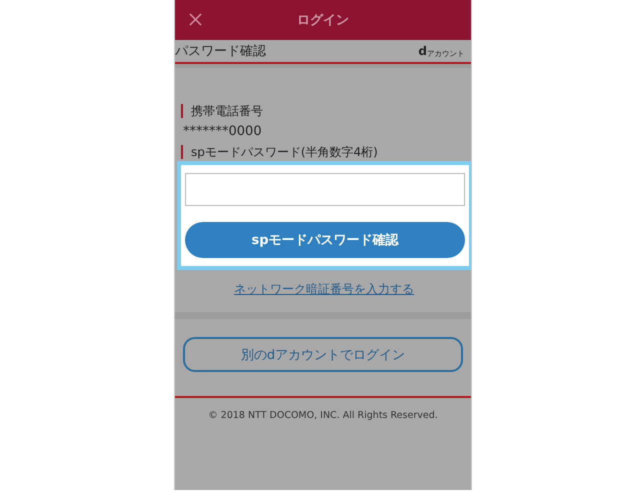 The image size is (644, 492). I want to click on copyright-text: © 2018 NTT DOCOMO, INC. All Rights Reserved., so click(323, 415).